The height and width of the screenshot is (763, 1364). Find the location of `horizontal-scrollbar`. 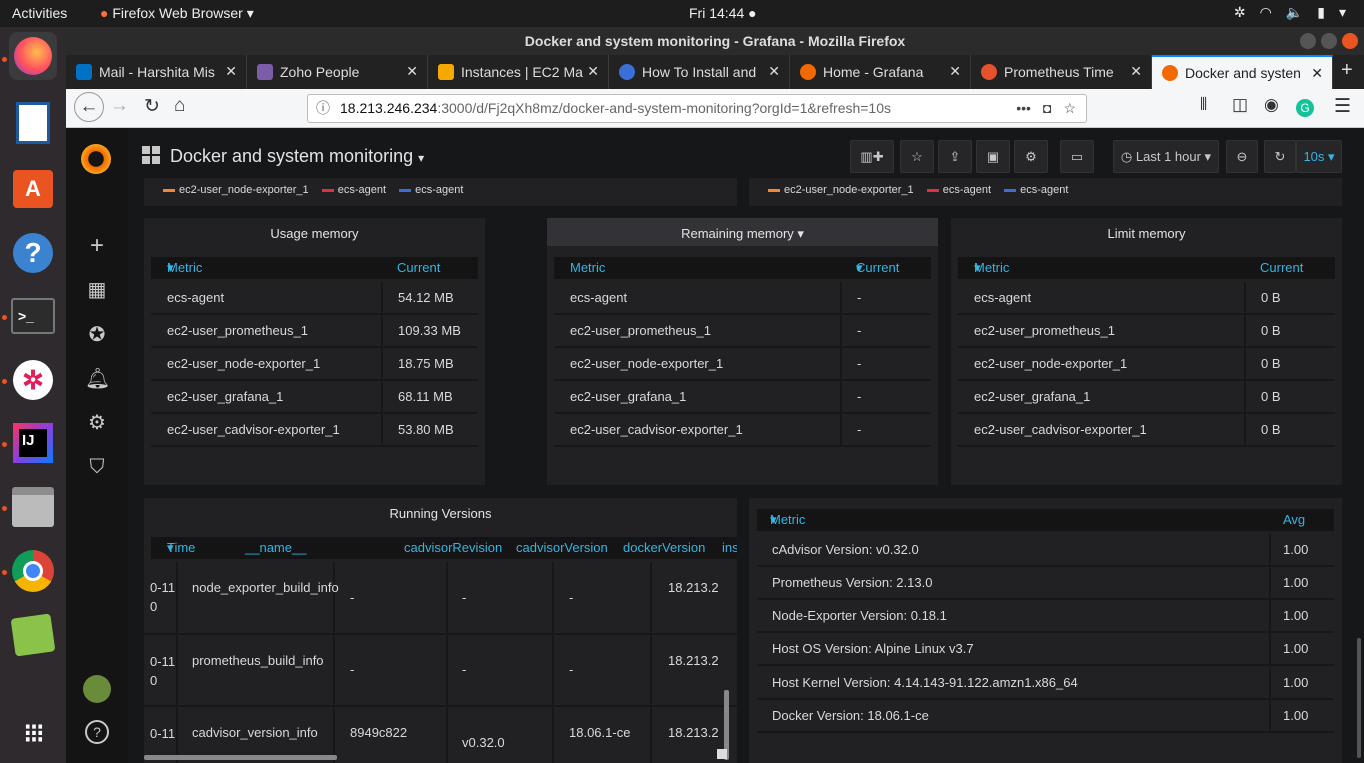

horizontal-scrollbar is located at coordinates (240, 757).